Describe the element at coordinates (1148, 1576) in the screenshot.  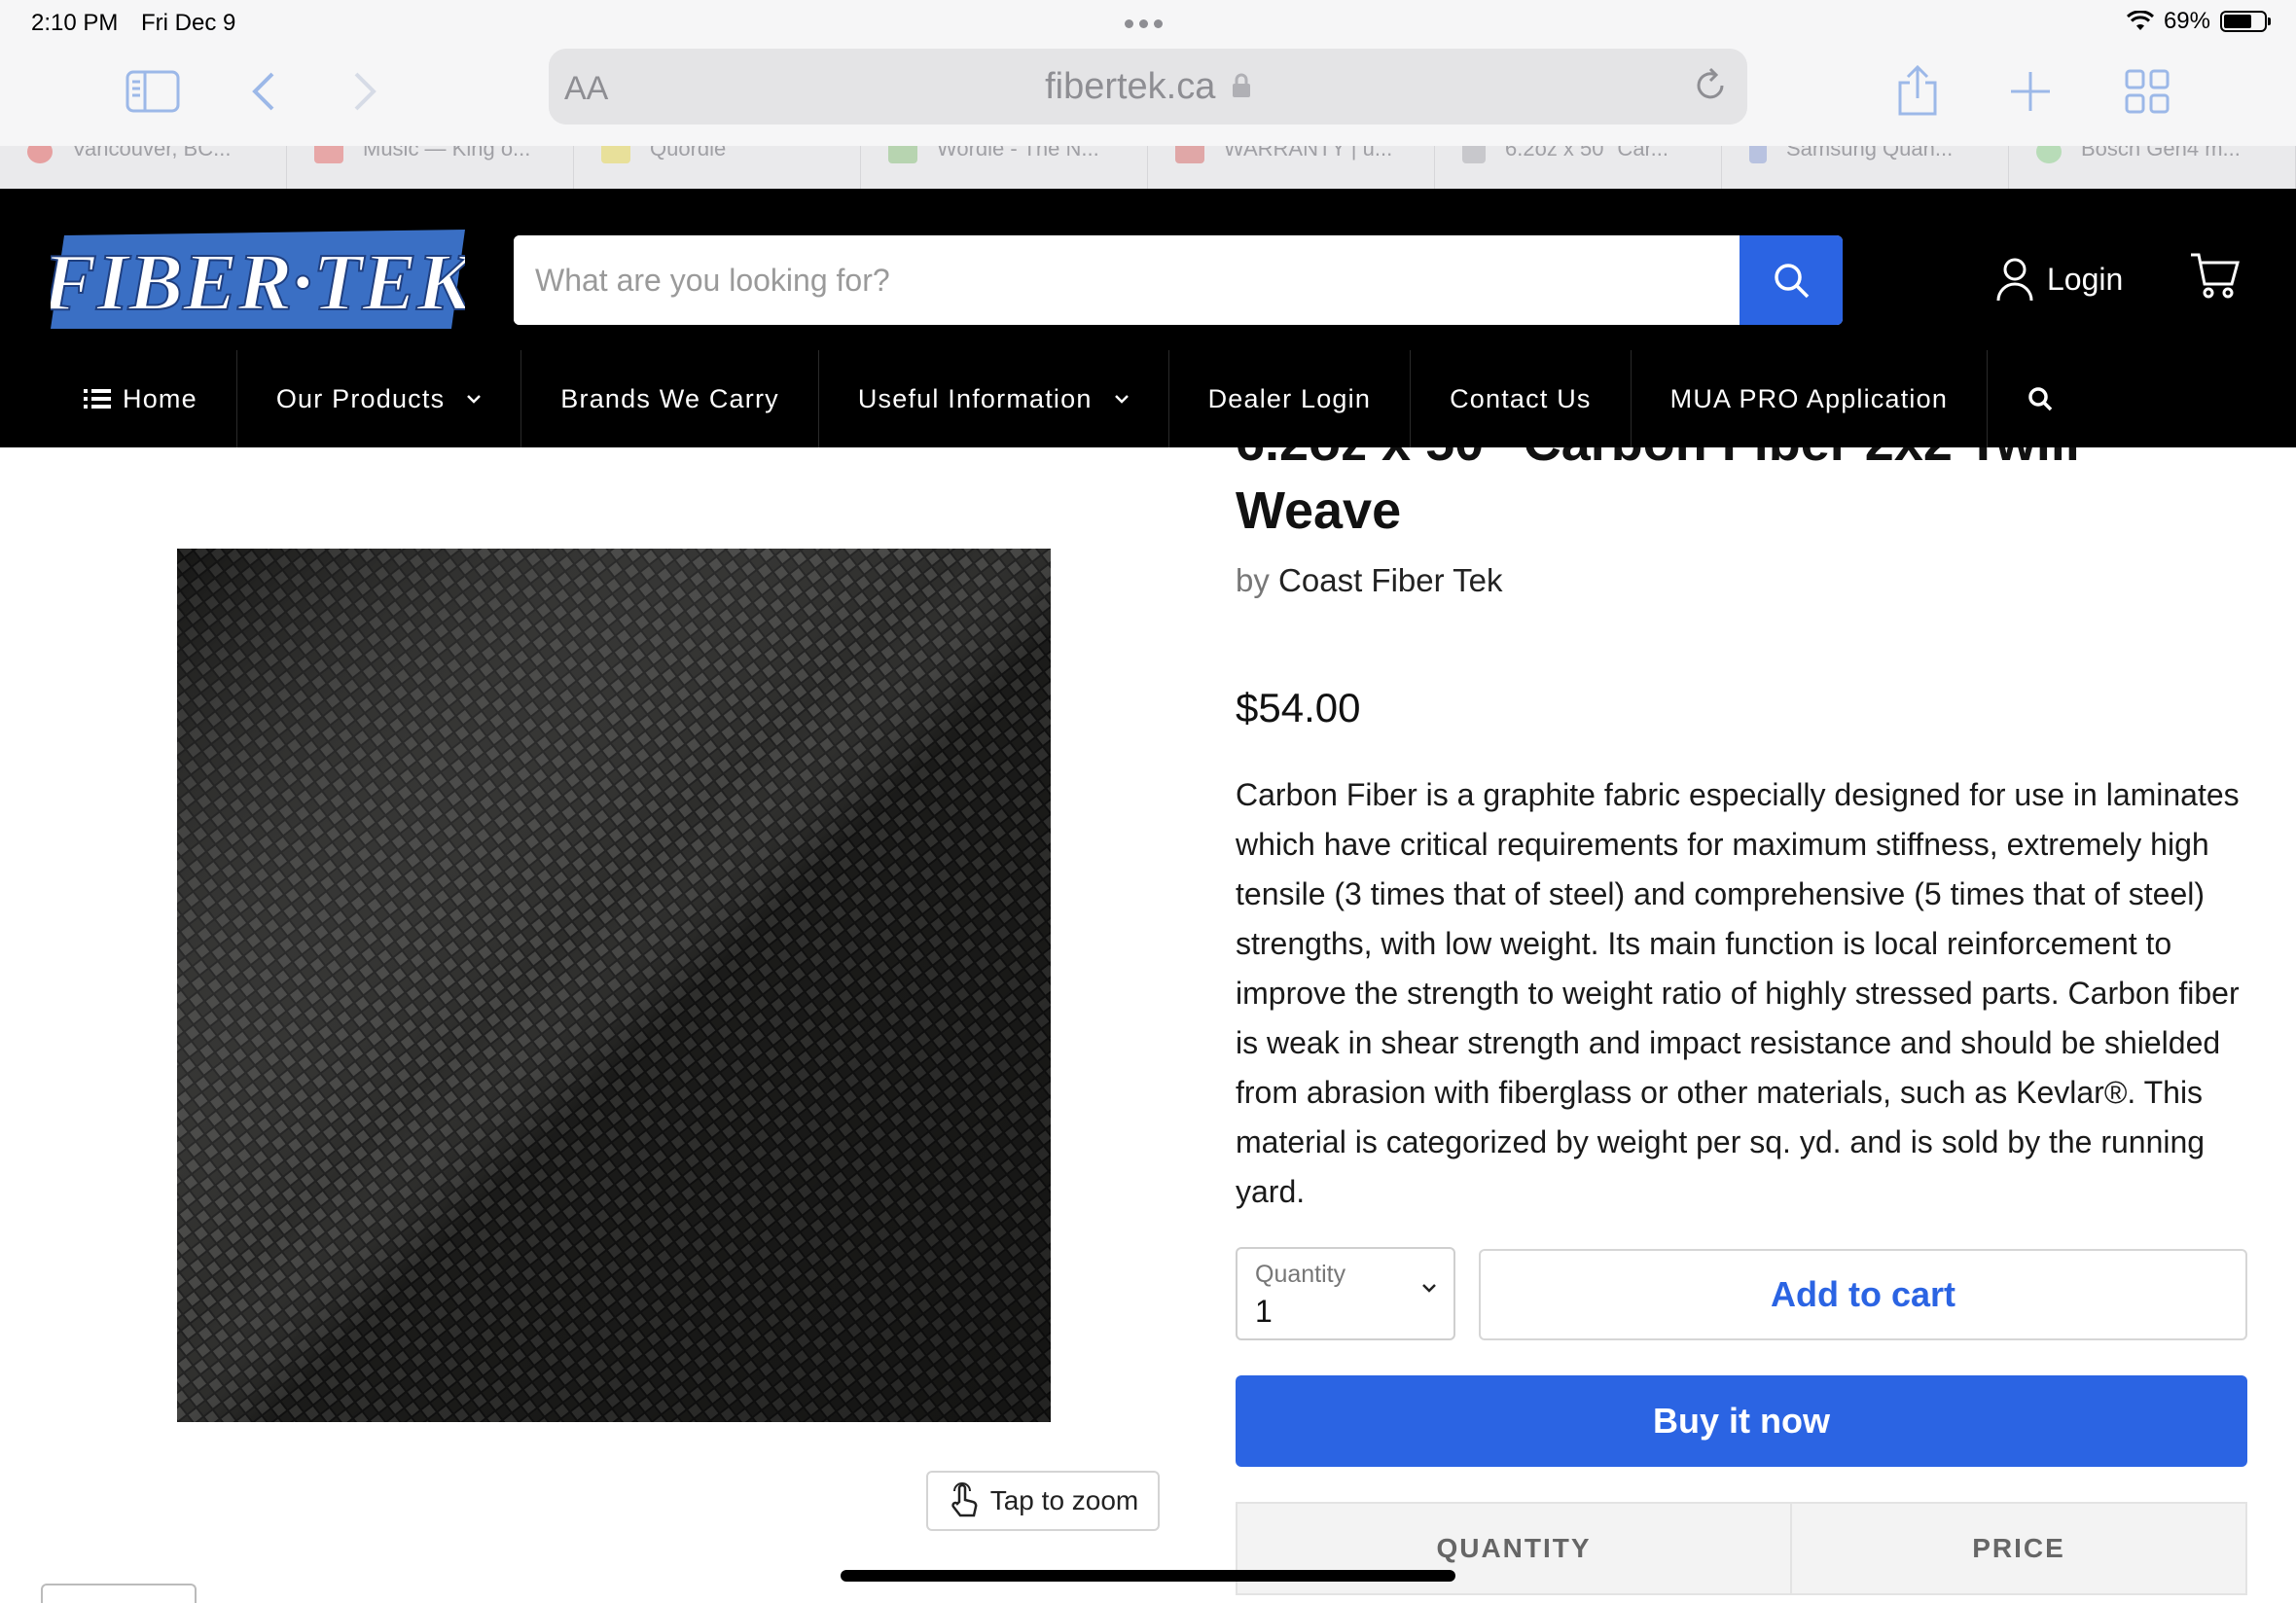
I see `home-indicator` at that location.